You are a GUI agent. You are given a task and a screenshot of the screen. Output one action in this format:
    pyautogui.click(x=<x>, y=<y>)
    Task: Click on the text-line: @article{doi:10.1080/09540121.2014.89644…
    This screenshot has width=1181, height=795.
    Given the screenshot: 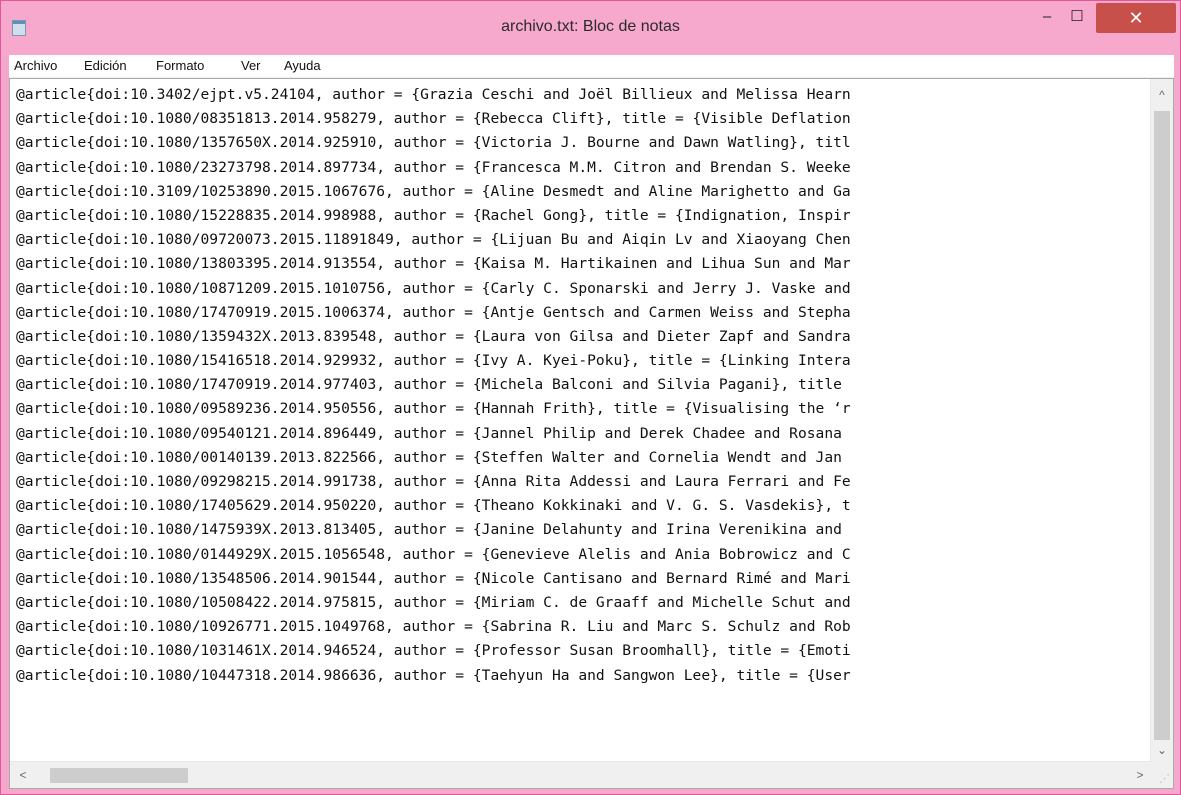 What is the action you would take?
    pyautogui.click(x=429, y=433)
    